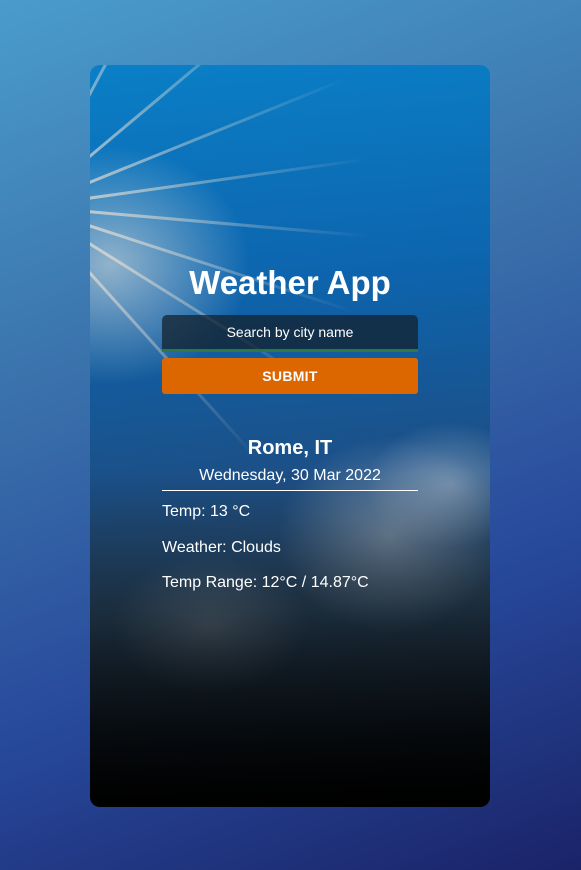 This screenshot has height=870, width=581. What do you see at coordinates (290, 448) in the screenshot?
I see `location-name: Rome, IT` at bounding box center [290, 448].